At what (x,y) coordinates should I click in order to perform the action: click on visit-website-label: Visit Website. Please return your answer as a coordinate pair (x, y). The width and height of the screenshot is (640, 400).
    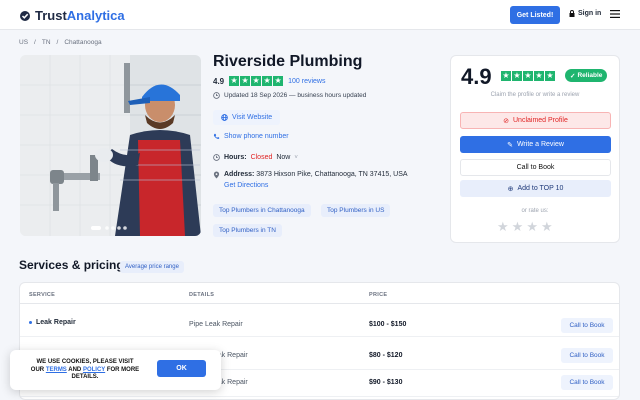
    Looking at the image, I should click on (252, 117).